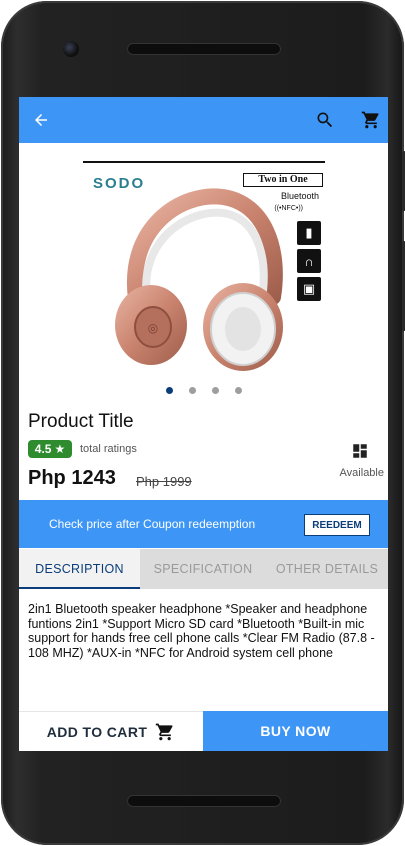  I want to click on star-icon: ★, so click(60, 449).